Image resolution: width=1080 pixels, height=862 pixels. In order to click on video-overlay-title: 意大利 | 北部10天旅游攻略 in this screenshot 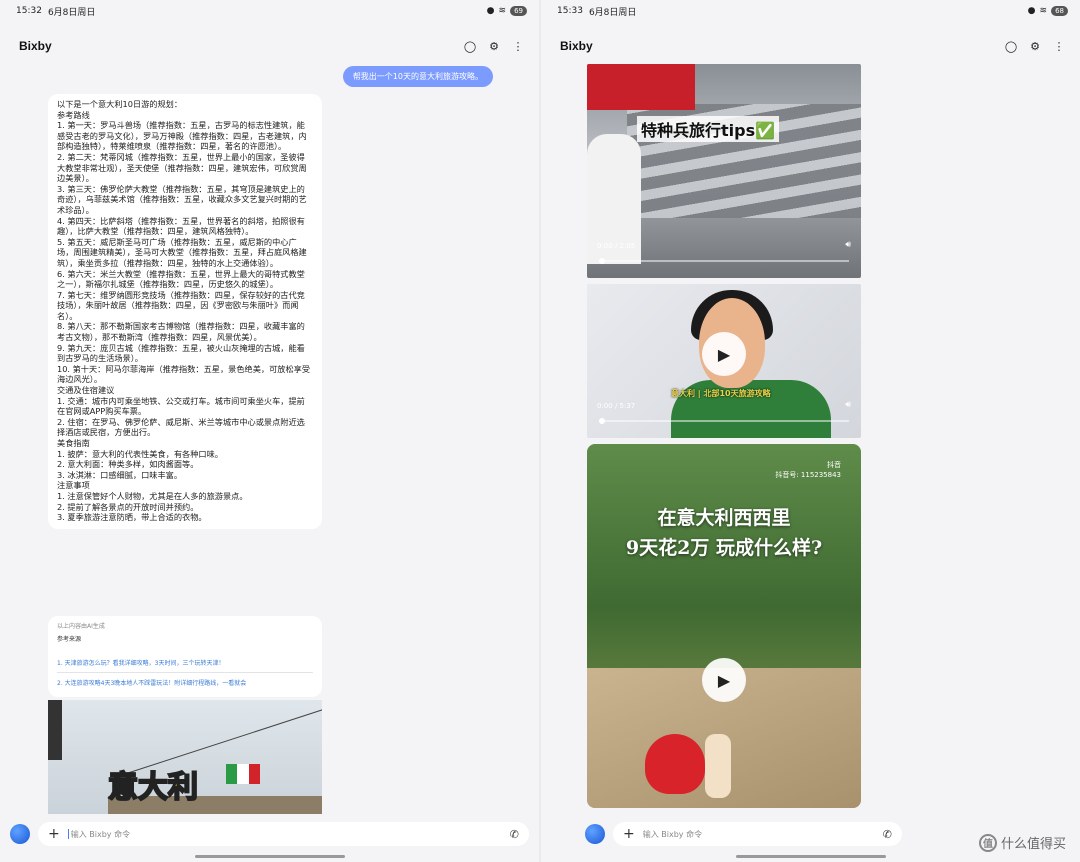, I will do `click(721, 393)`.